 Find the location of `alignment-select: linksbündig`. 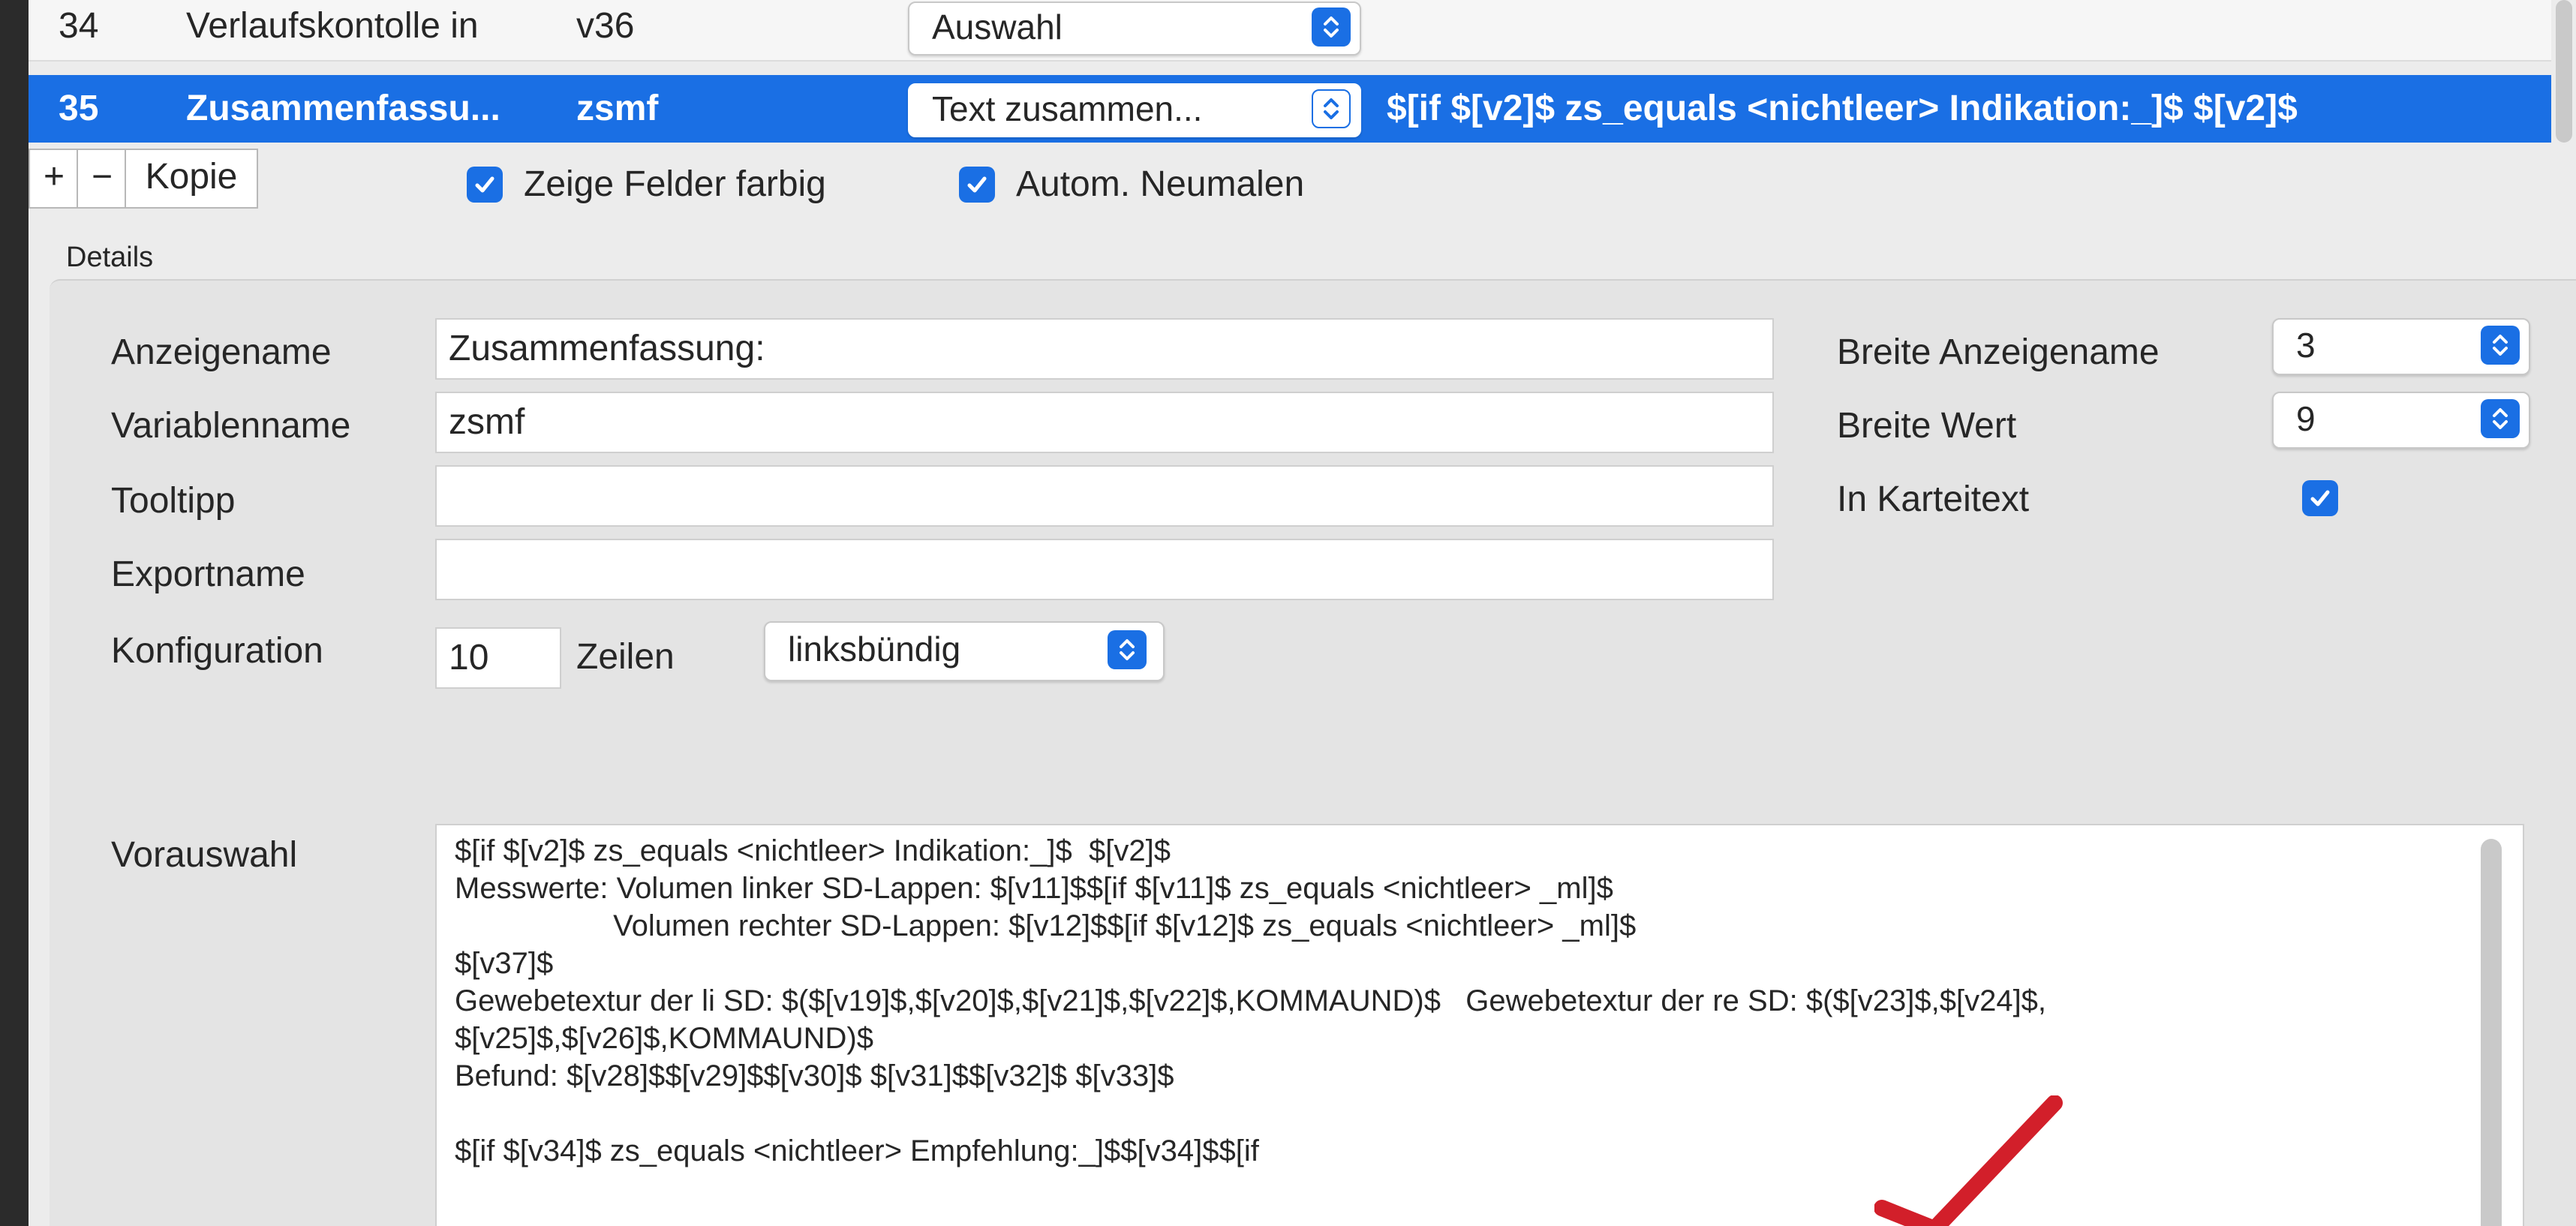

alignment-select: linksbündig is located at coordinates (964, 651).